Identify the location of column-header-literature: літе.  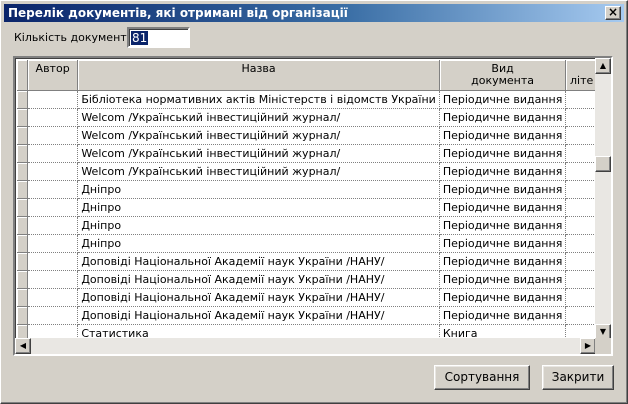
(581, 75).